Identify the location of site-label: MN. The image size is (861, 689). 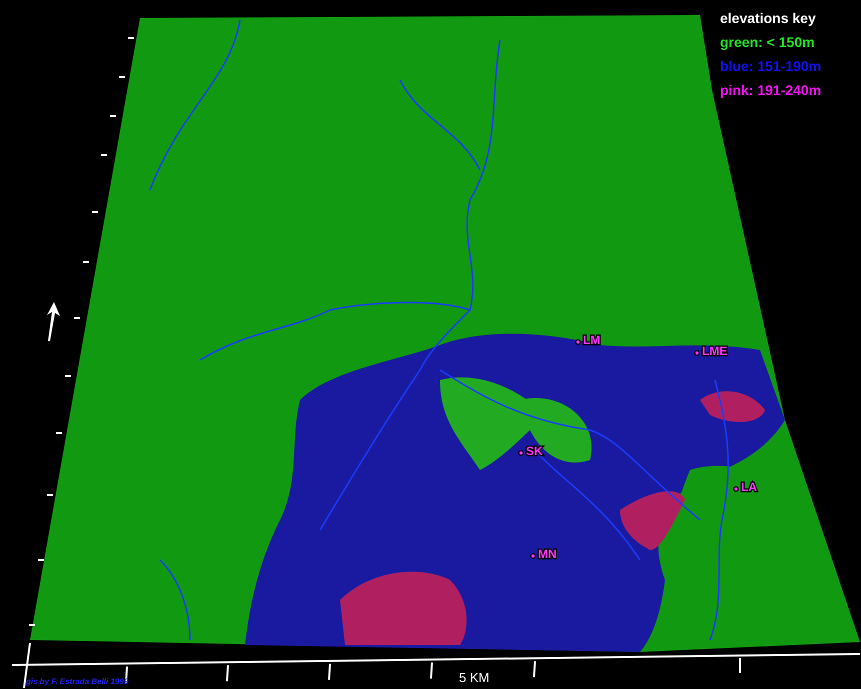
(543, 554).